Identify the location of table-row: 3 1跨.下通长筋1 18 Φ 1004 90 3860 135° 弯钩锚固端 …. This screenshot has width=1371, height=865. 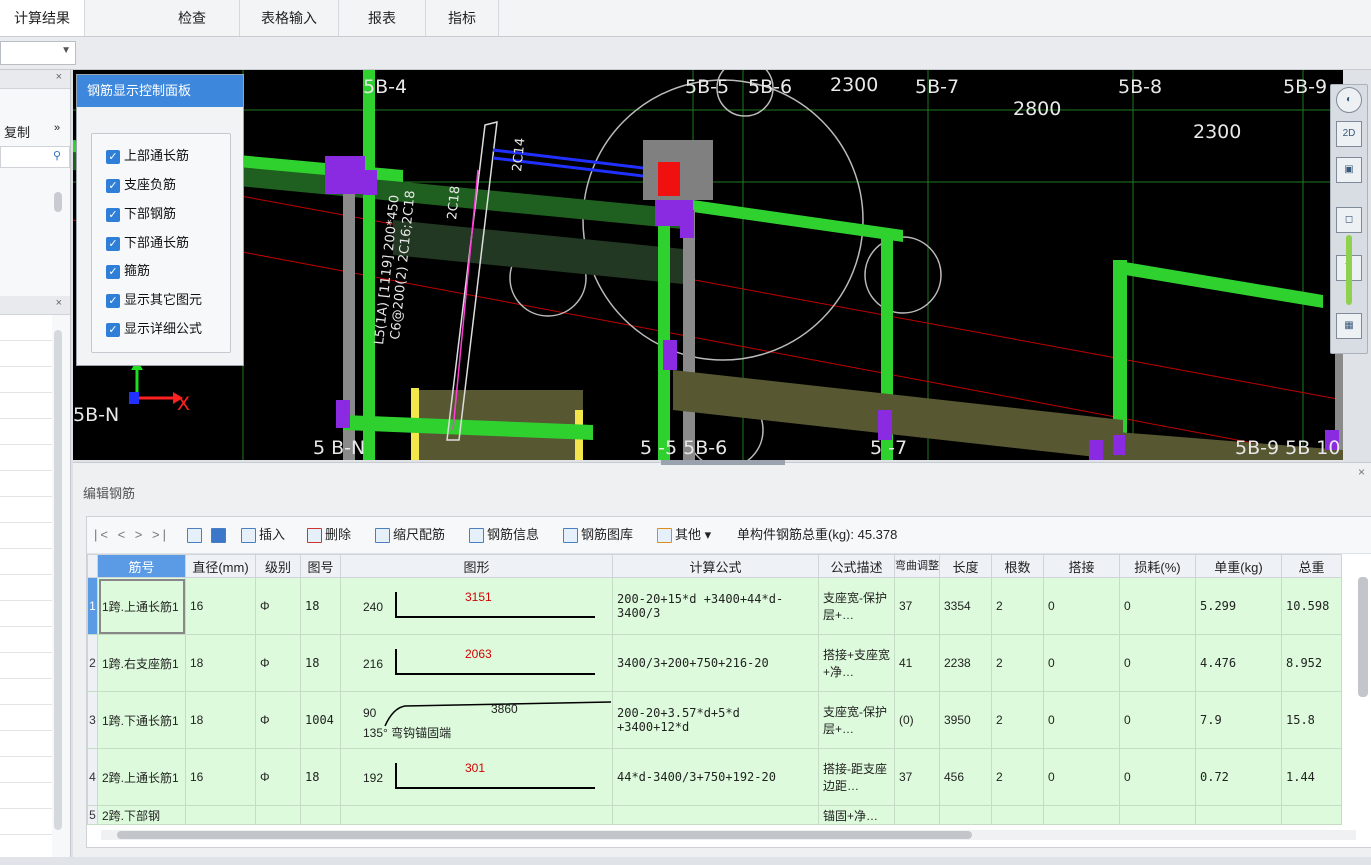
(714, 720).